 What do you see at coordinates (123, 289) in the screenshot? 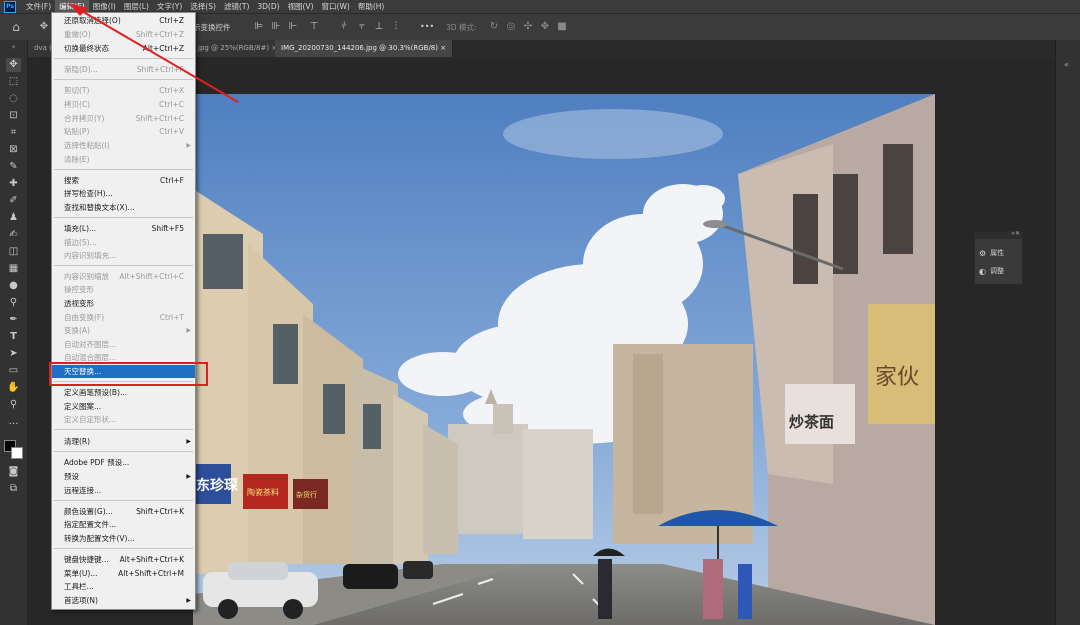
I see `menu-item-puppet-warp: 操控变形` at bounding box center [123, 289].